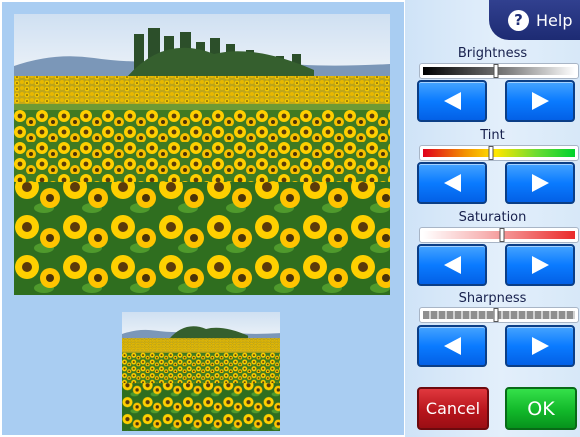  I want to click on brightness-track, so click(499, 71).